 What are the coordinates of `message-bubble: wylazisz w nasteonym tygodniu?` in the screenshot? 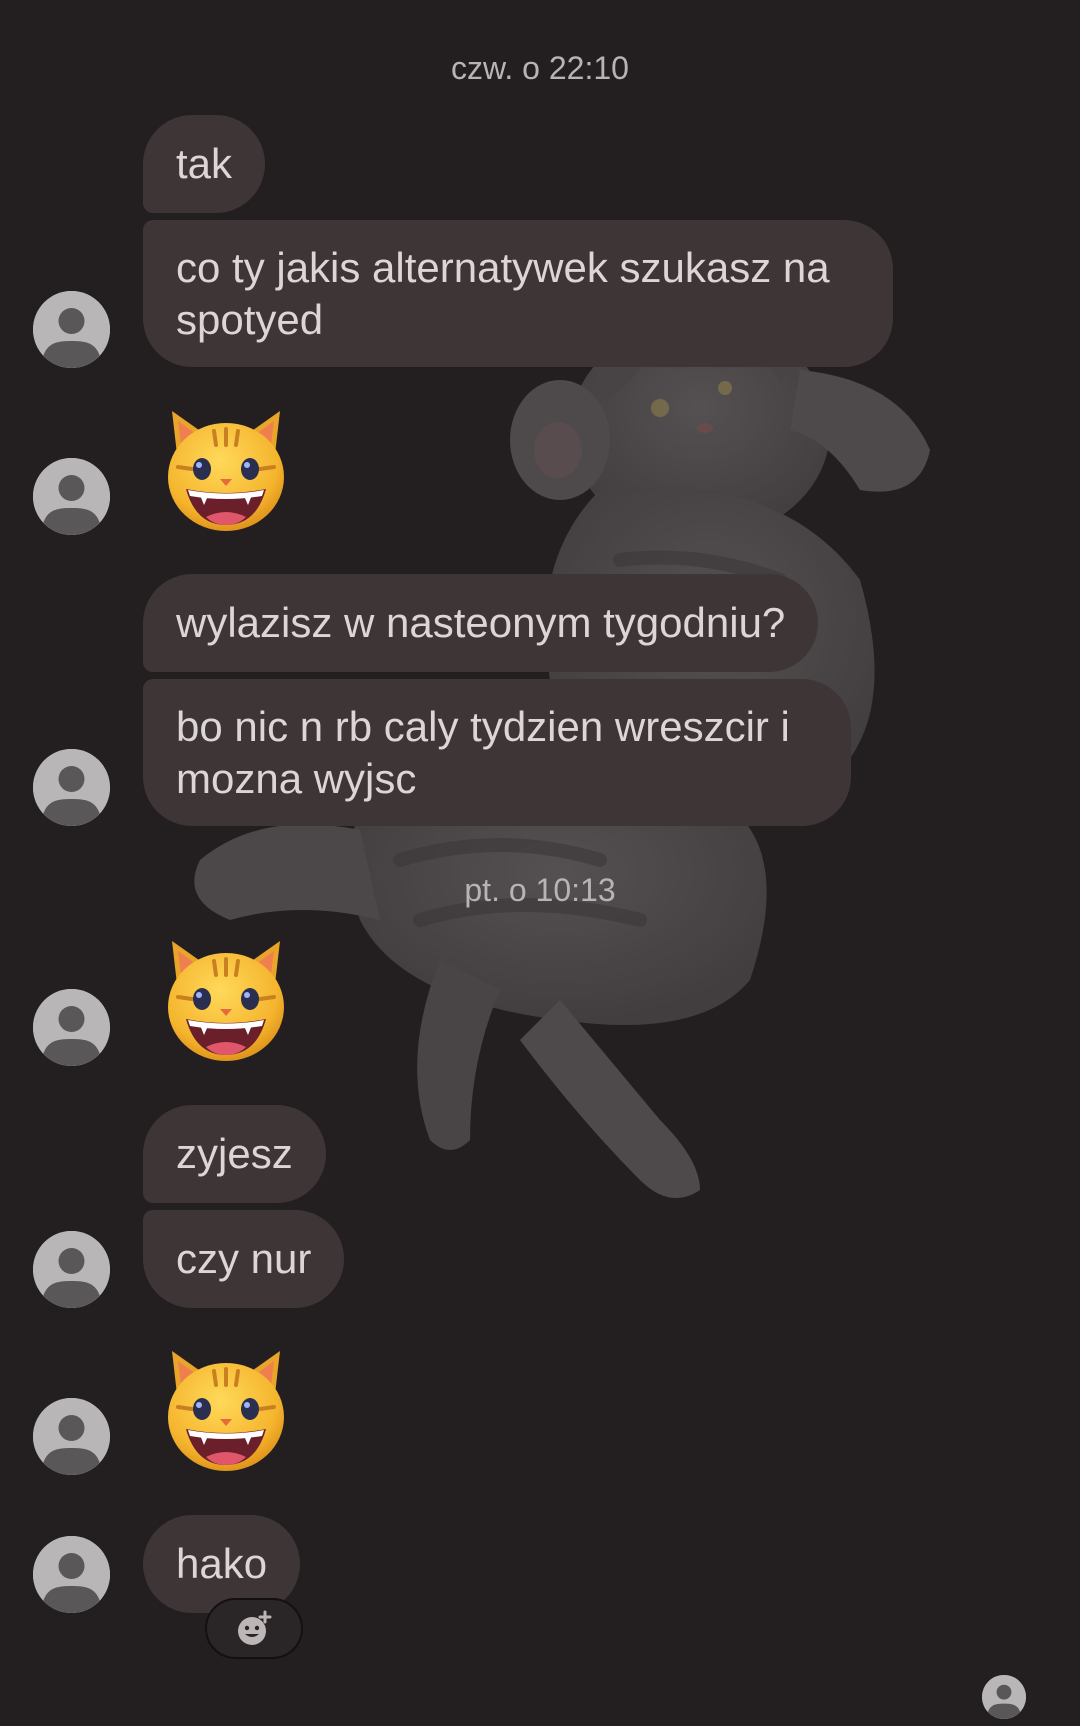 It's located at (481, 623).